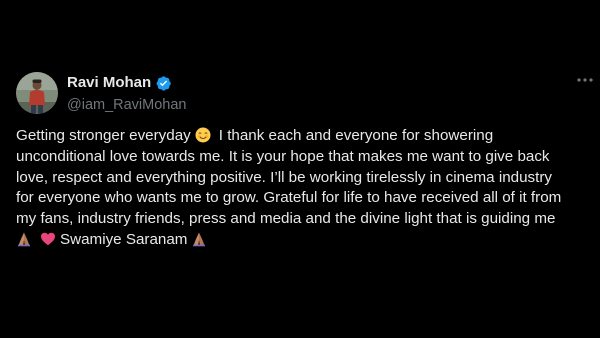  Describe the element at coordinates (356, 135) in the screenshot. I see `tweet-text-segment: I thank each and everyone for showering` at that location.